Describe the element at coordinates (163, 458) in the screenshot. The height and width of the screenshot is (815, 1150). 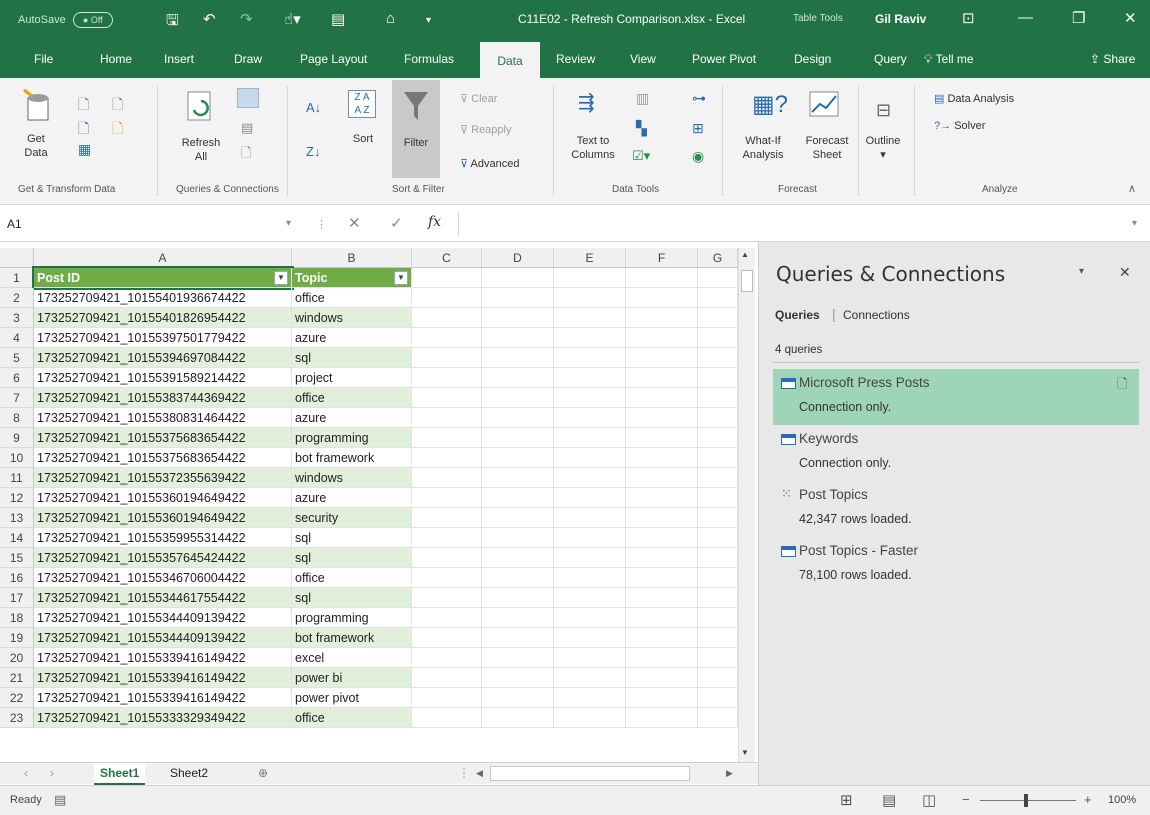
I see `post-id-cell: 173252709421_10155375683654422` at that location.